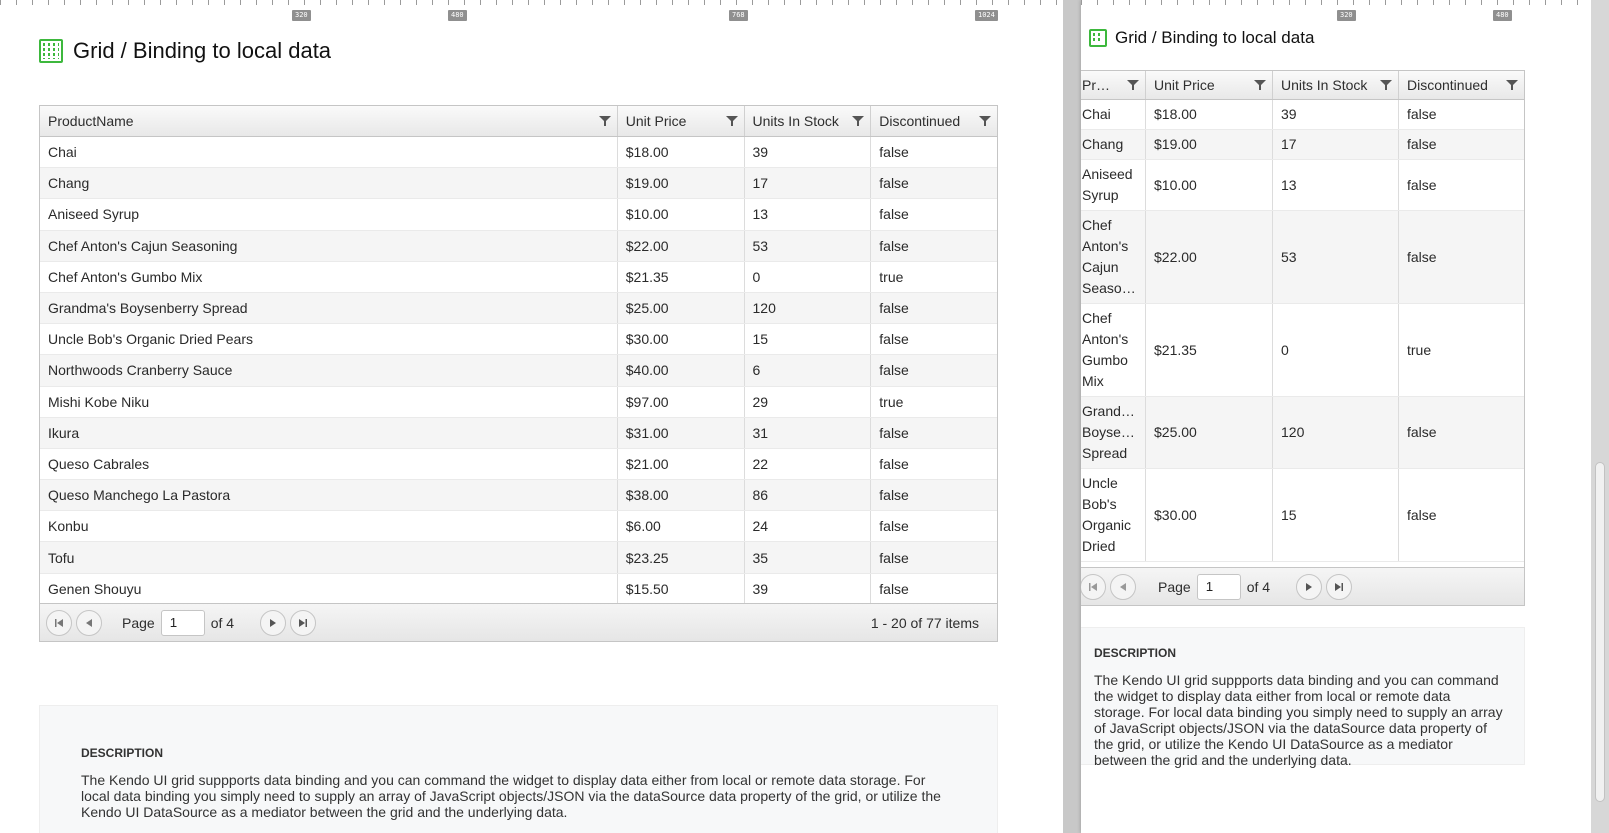 Image resolution: width=1609 pixels, height=833 pixels. What do you see at coordinates (807, 464) in the screenshot?
I see `cell-units-in-stock: 22` at bounding box center [807, 464].